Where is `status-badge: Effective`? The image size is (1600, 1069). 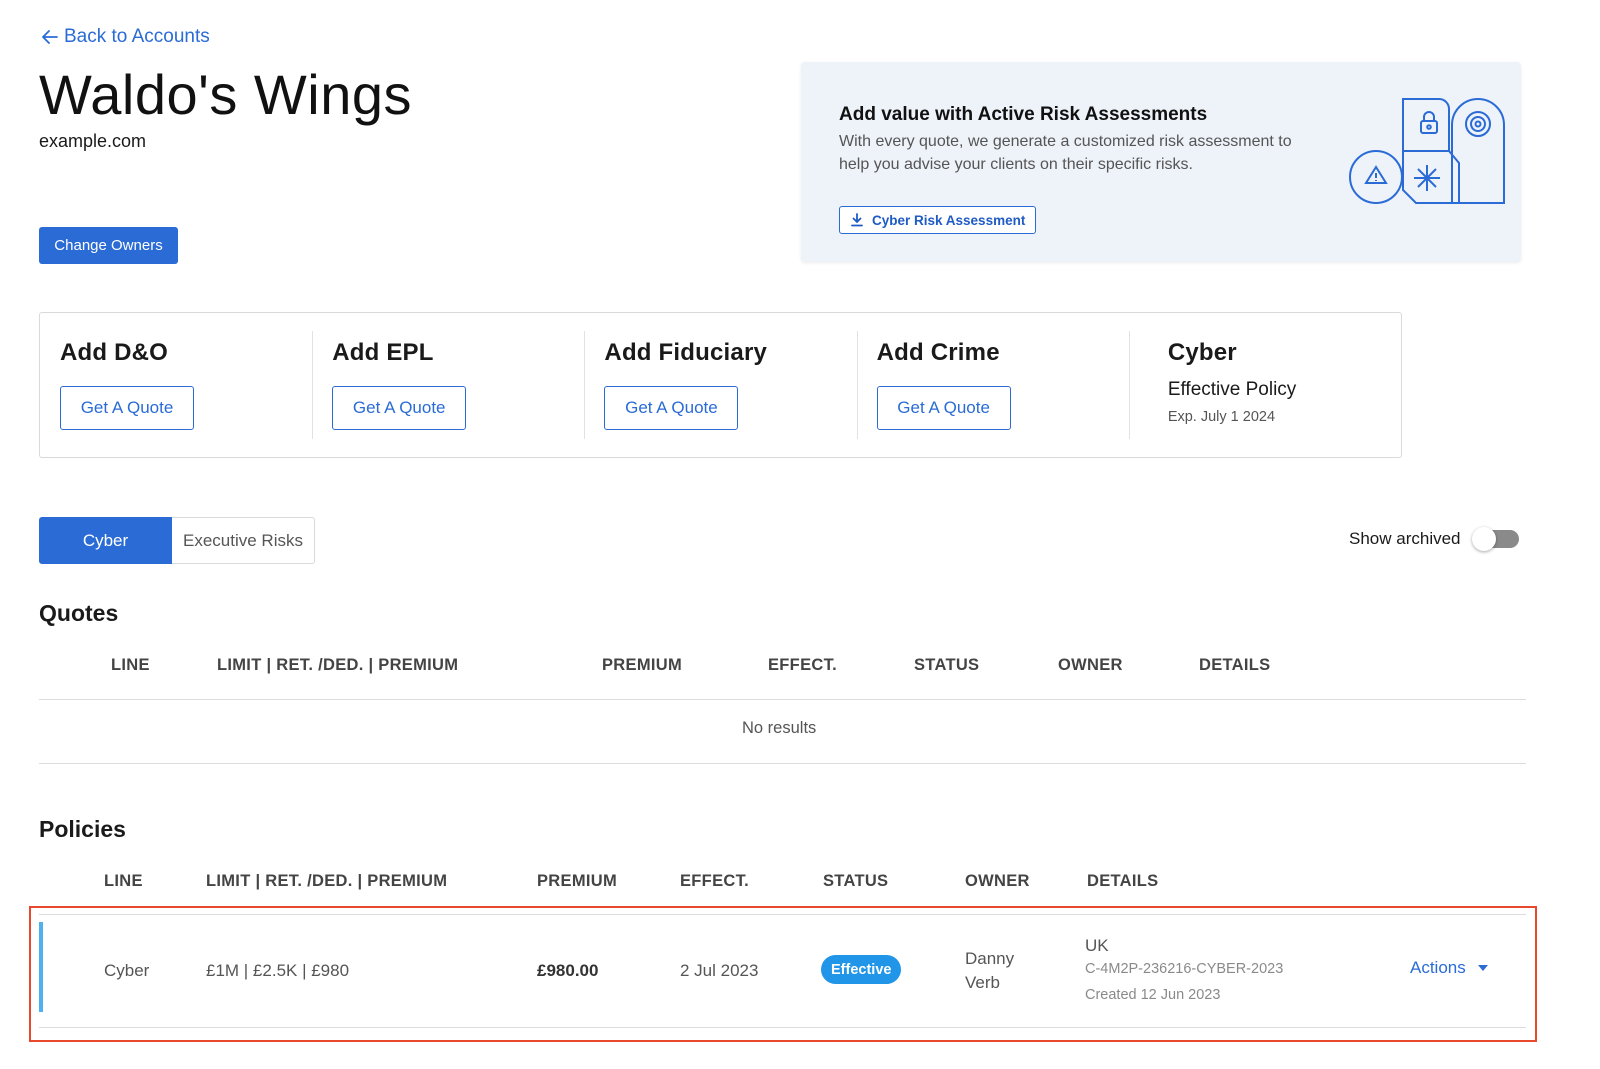
status-badge: Effective is located at coordinates (861, 969).